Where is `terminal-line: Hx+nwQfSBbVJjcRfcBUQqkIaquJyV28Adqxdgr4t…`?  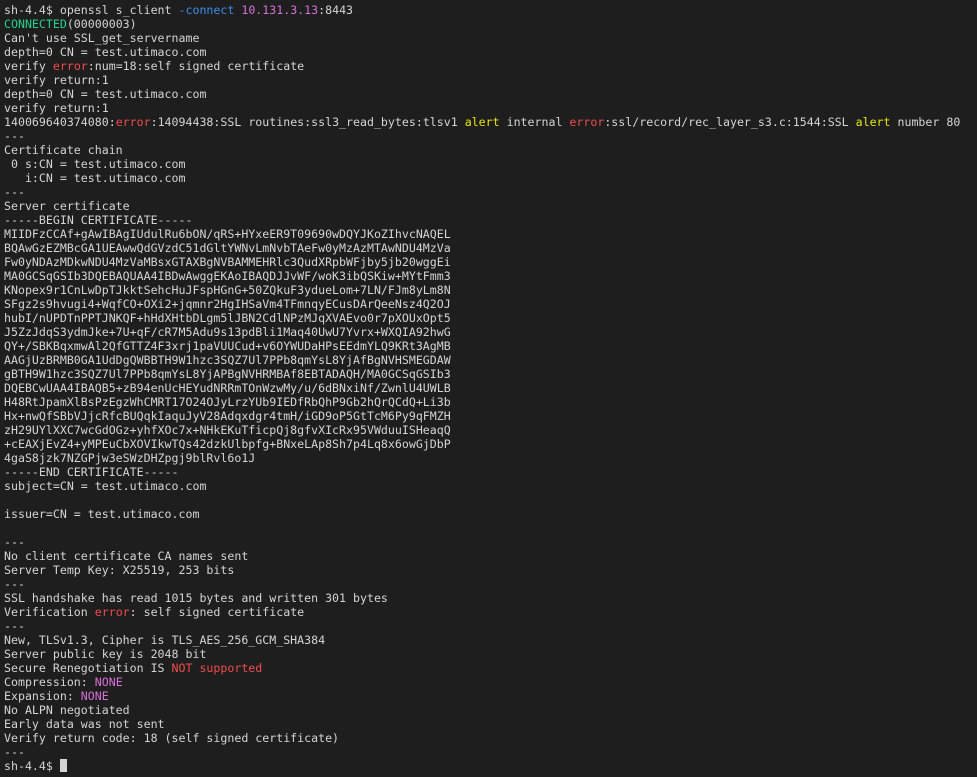 terminal-line: Hx+nwQfSBbVJjcRfcBUQqkIaquJyV28Adqxdgr4t… is located at coordinates (482, 416).